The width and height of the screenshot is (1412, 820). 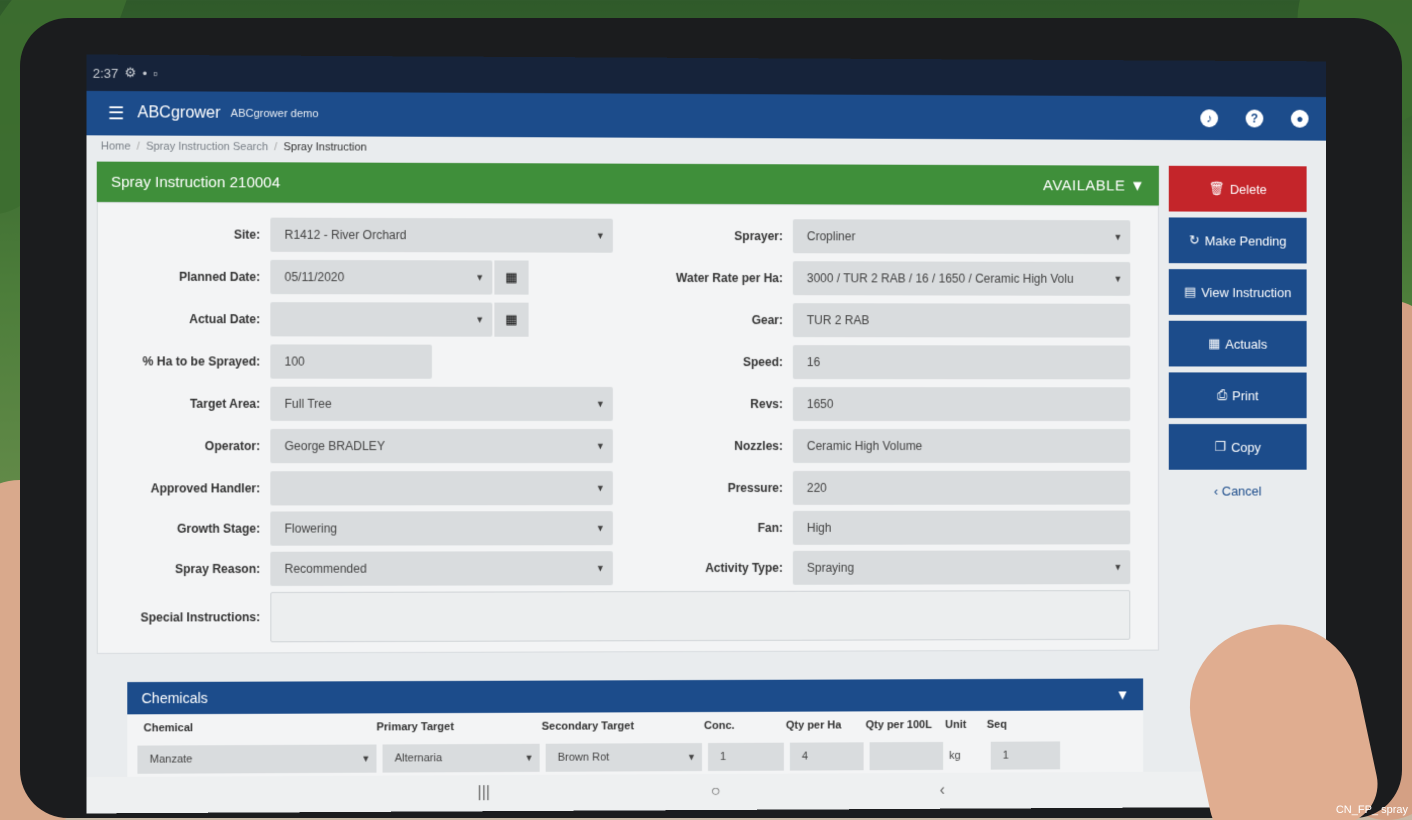 I want to click on sprayer-row: Sprayer: Cropliner ▼, so click(x=887, y=237).